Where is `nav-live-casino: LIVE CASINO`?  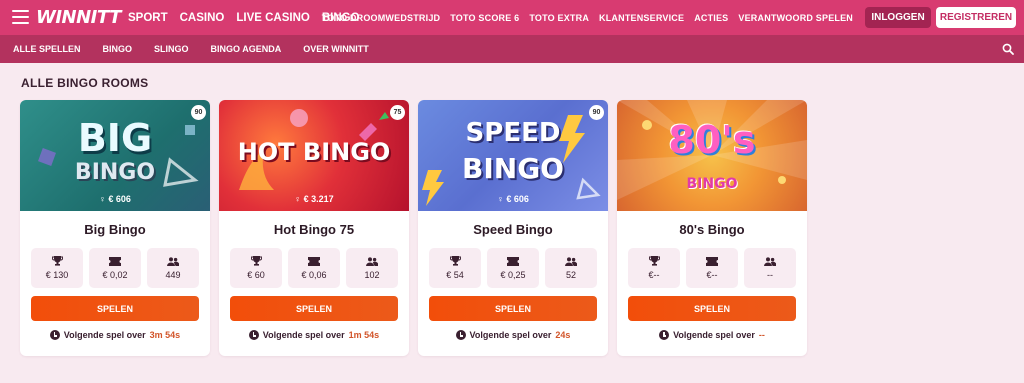 nav-live-casino: LIVE CASINO is located at coordinates (272, 18).